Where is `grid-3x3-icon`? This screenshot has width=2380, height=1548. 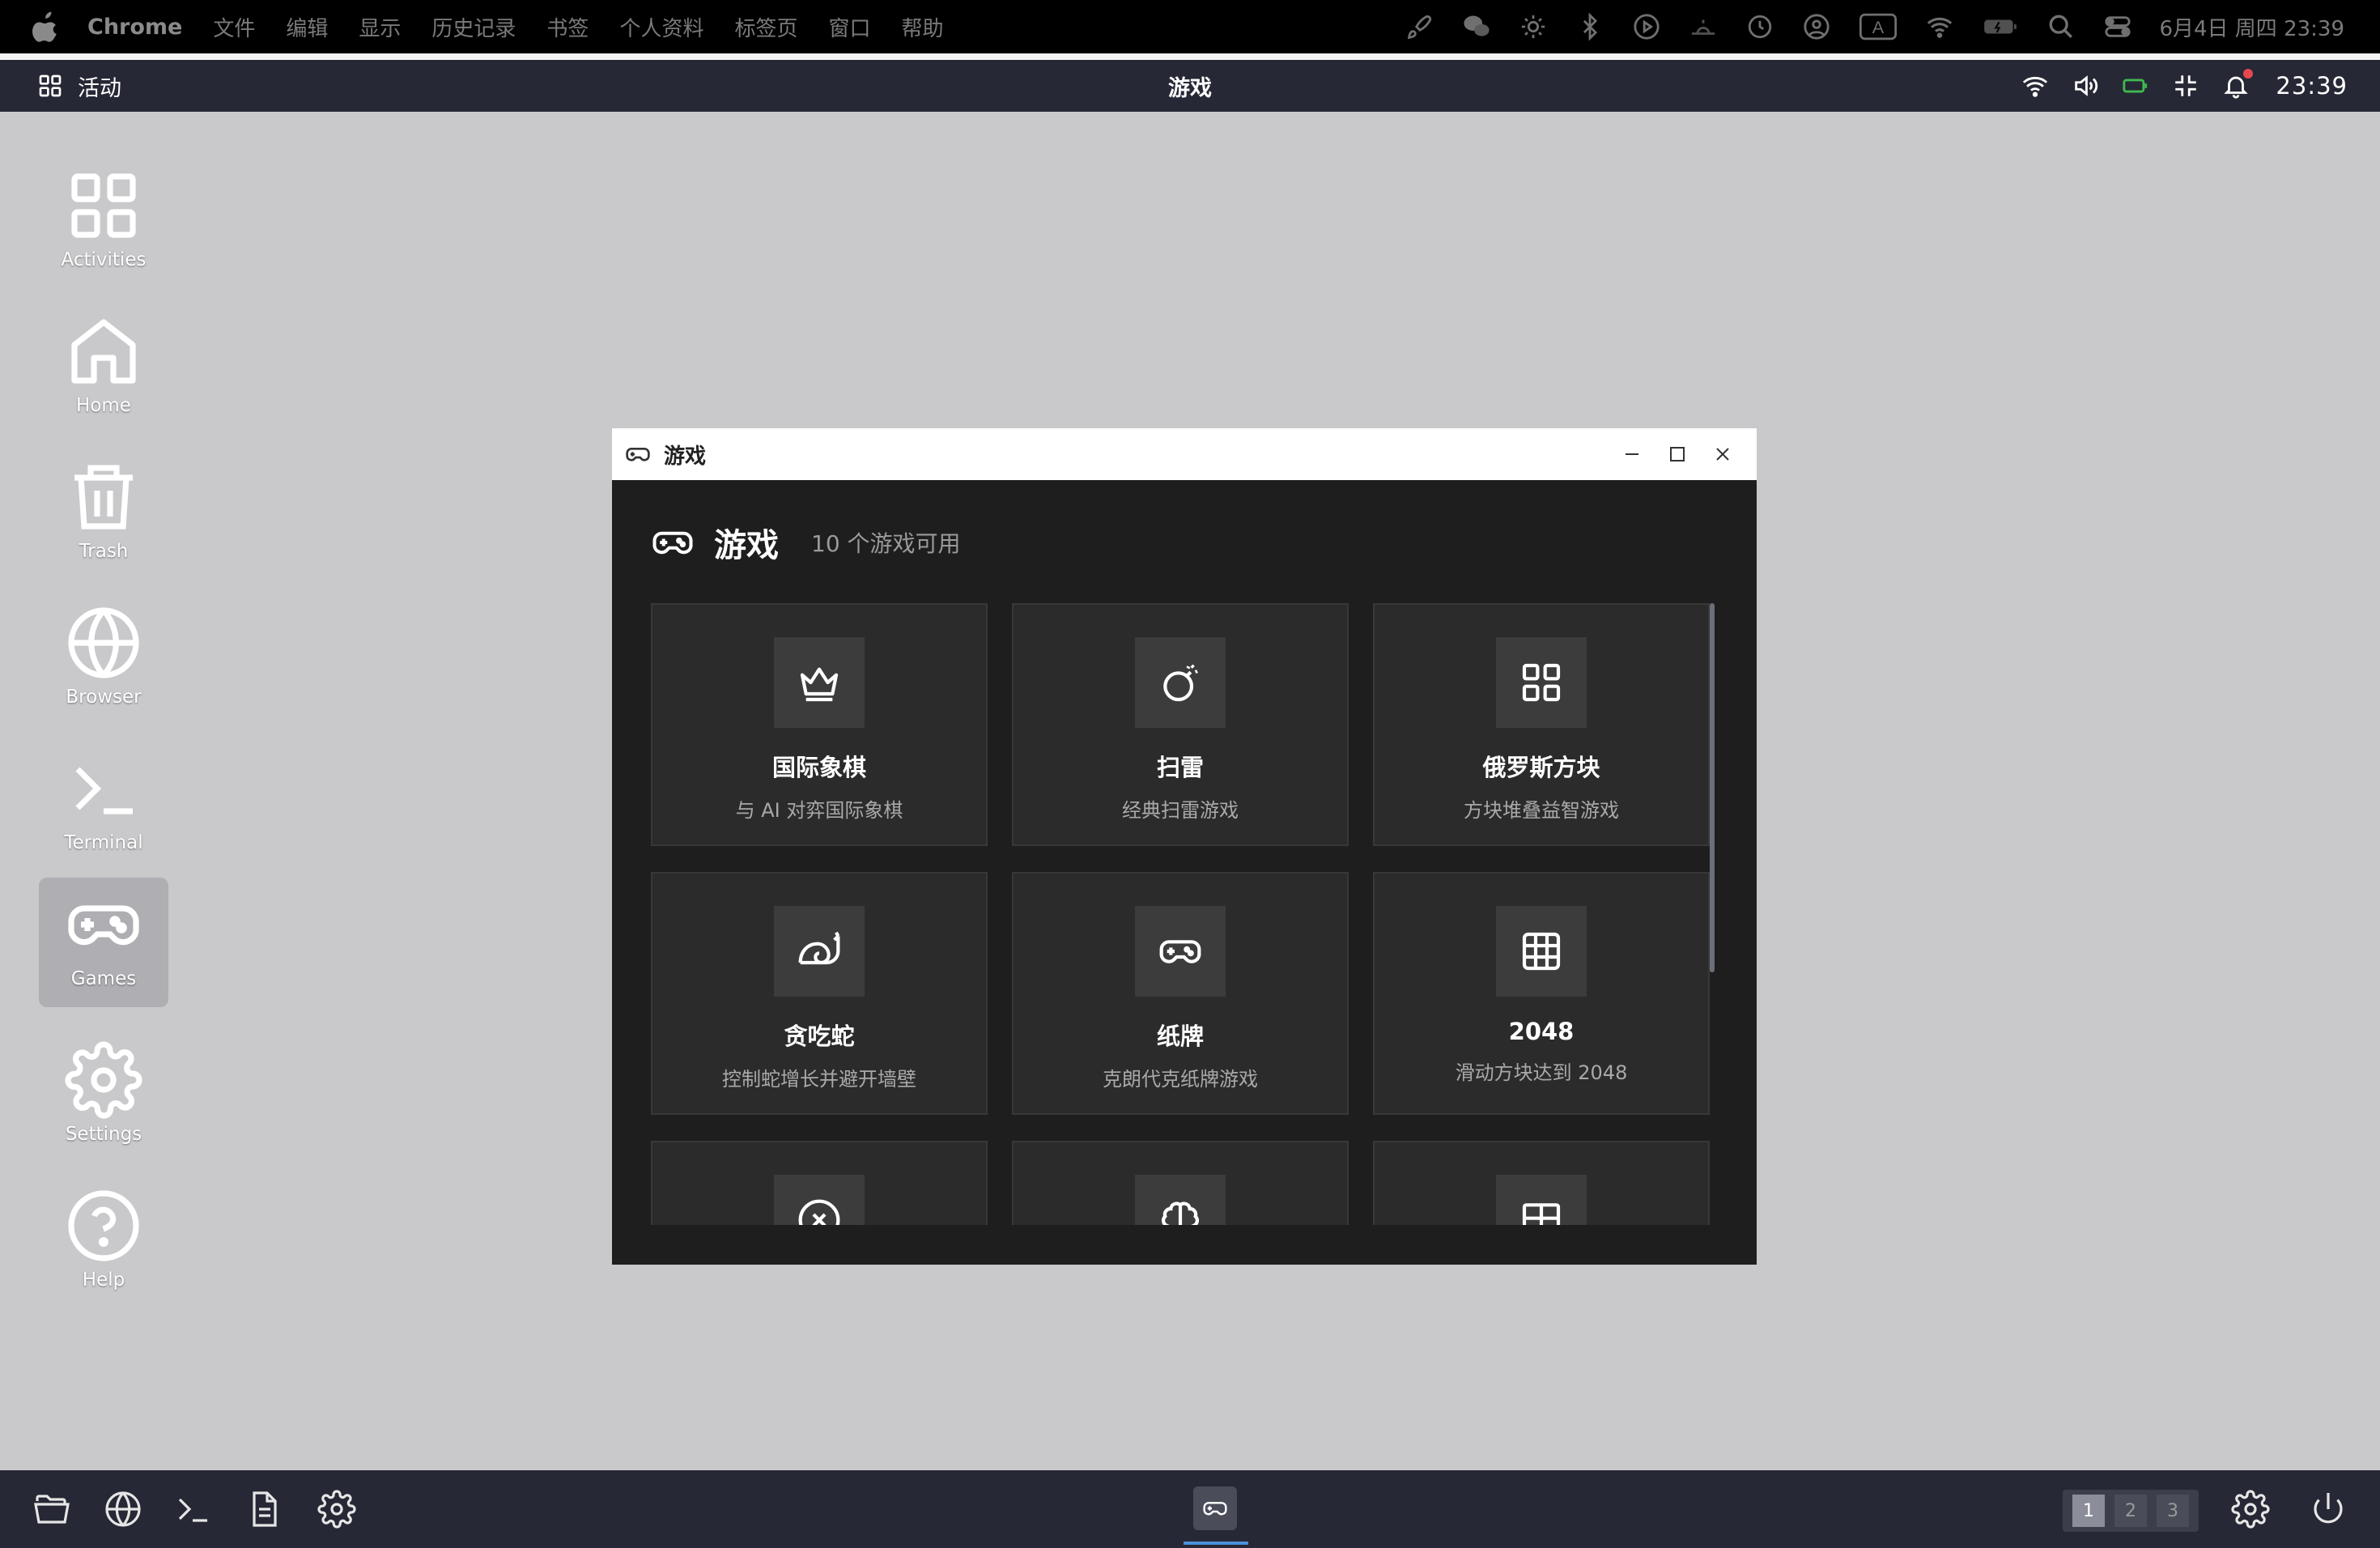
grid-3x3-icon is located at coordinates (1541, 951).